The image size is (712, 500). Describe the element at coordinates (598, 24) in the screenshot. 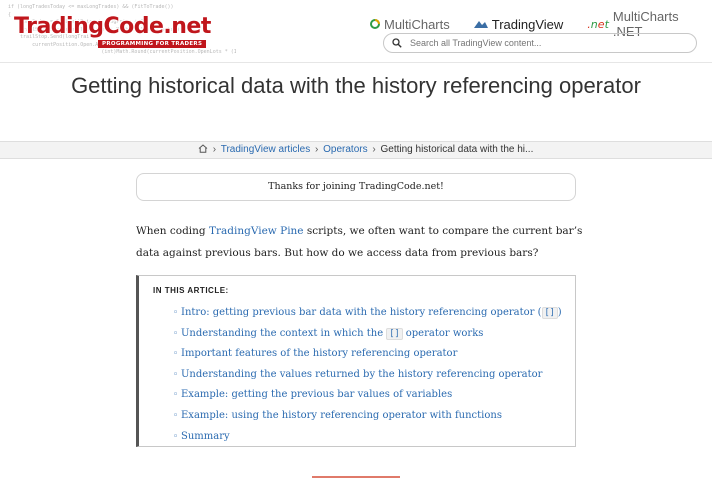

I see `dotnet-icon: .net` at that location.